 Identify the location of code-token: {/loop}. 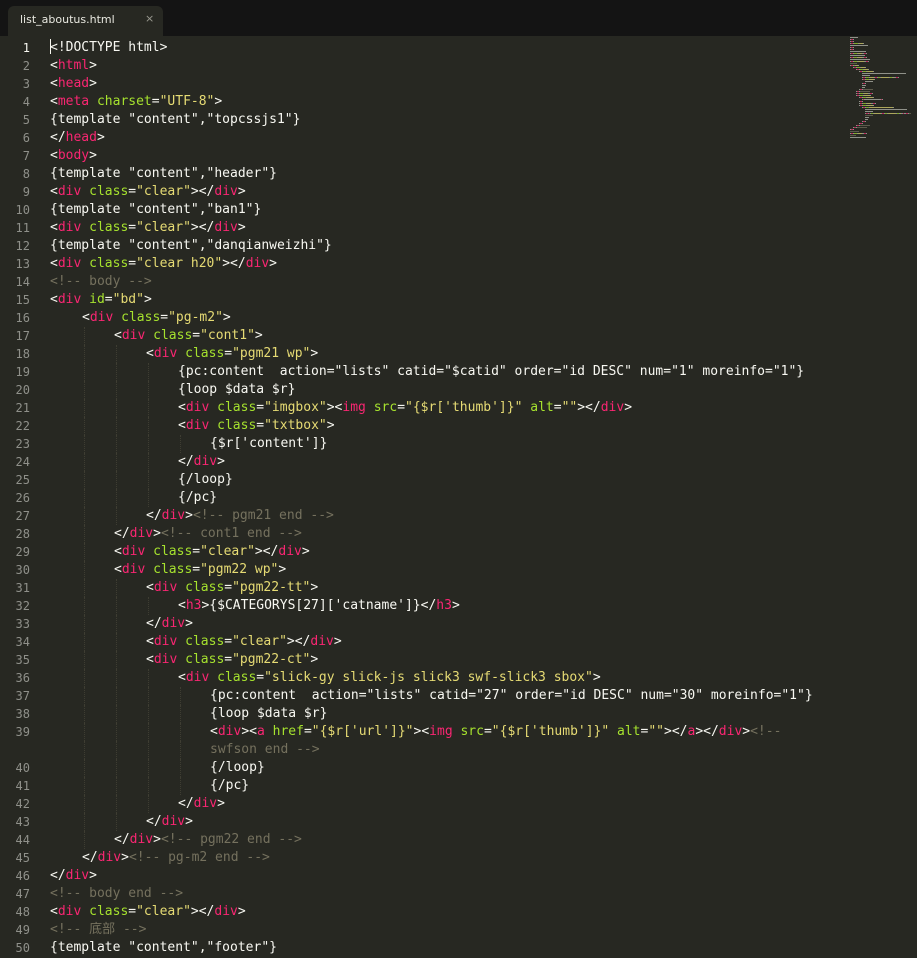
(237, 767).